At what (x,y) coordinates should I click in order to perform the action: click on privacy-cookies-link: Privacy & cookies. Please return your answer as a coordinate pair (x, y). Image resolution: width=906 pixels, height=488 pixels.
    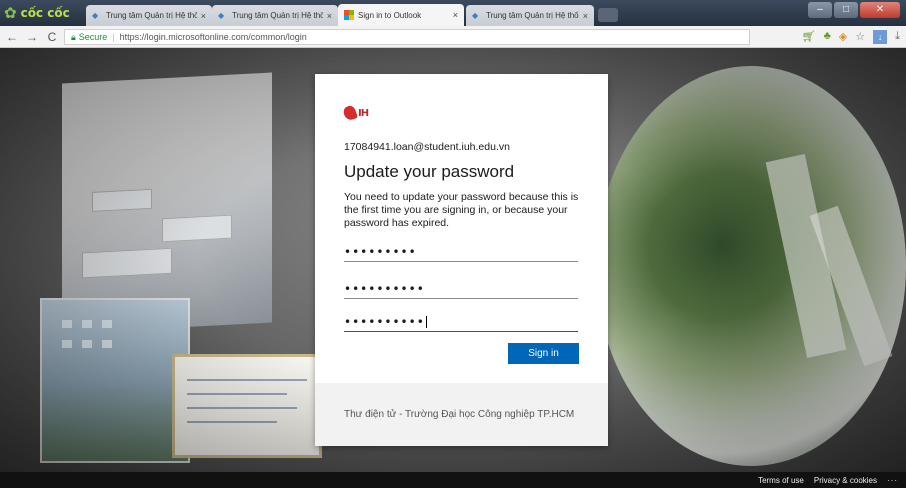
    Looking at the image, I should click on (845, 480).